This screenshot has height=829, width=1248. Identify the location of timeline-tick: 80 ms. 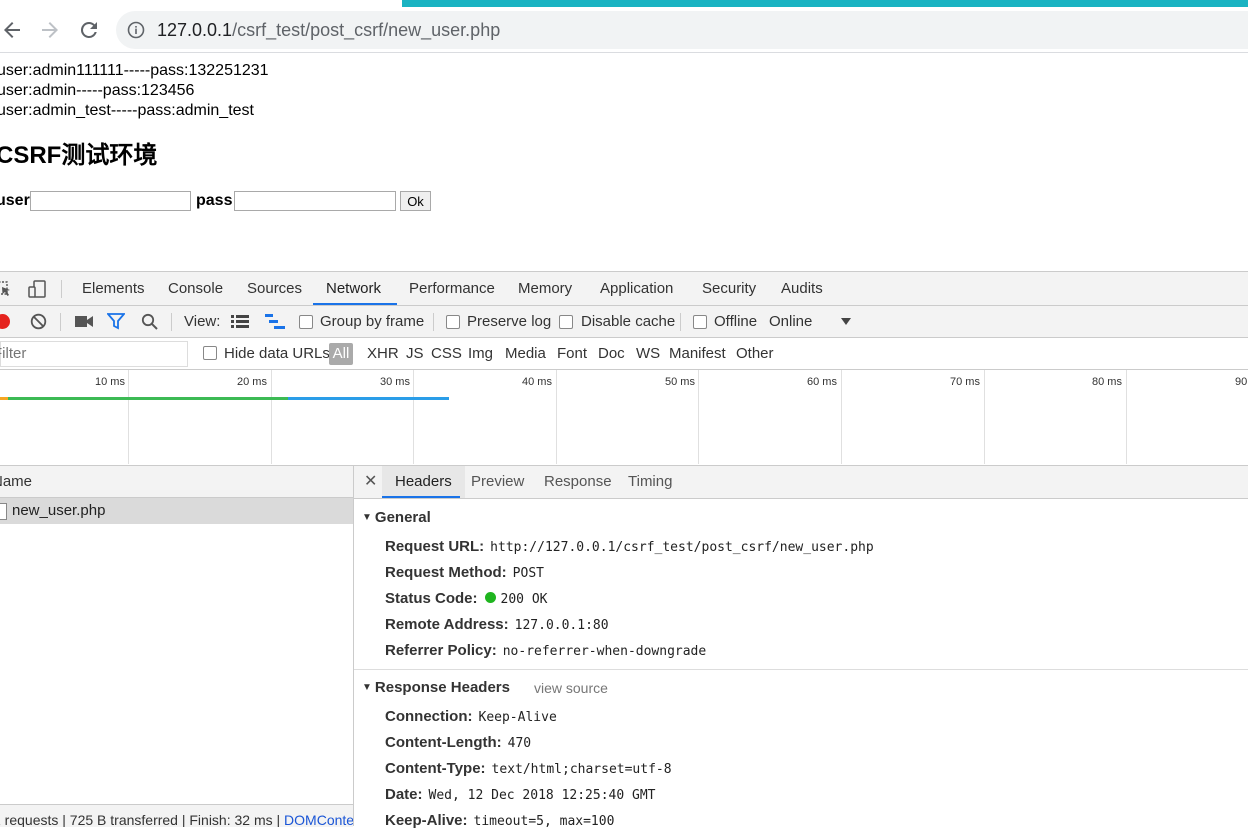
(1107, 382).